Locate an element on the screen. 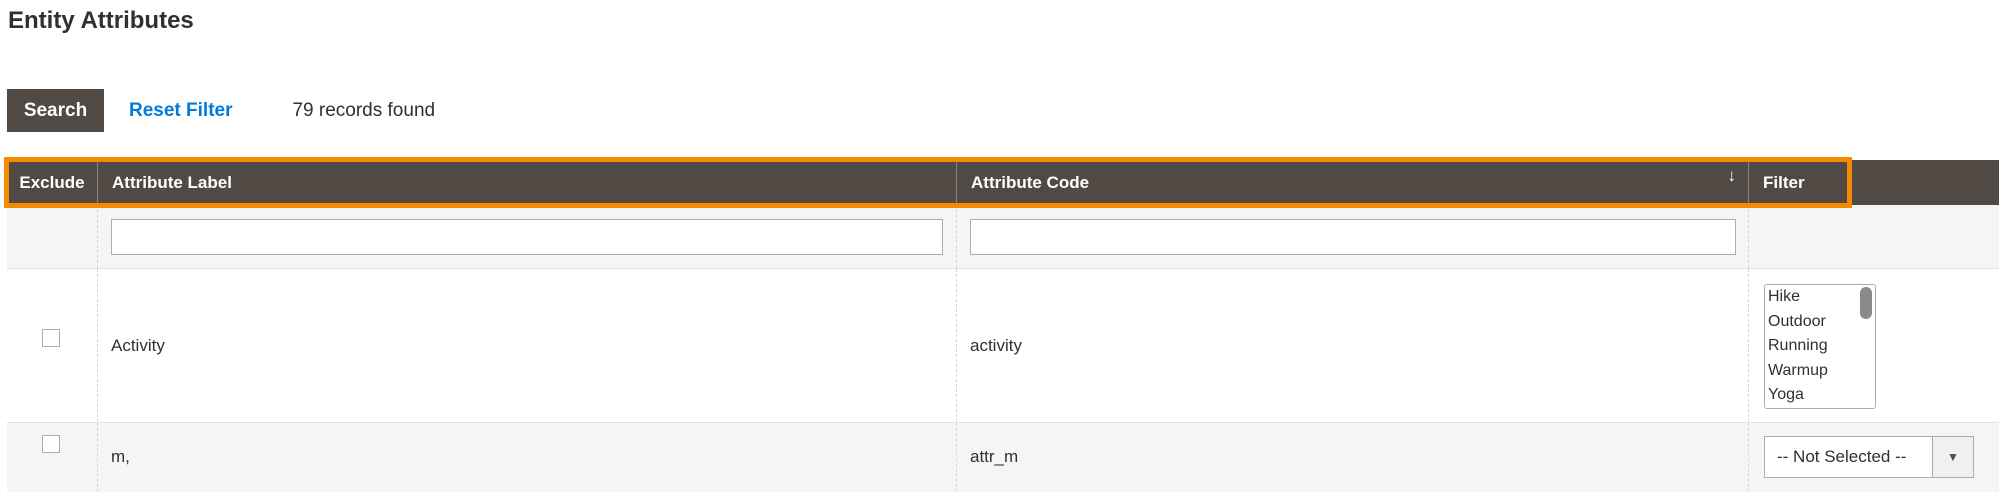 This screenshot has height=495, width=1999. attribute-code-filter-input is located at coordinates (1353, 237).